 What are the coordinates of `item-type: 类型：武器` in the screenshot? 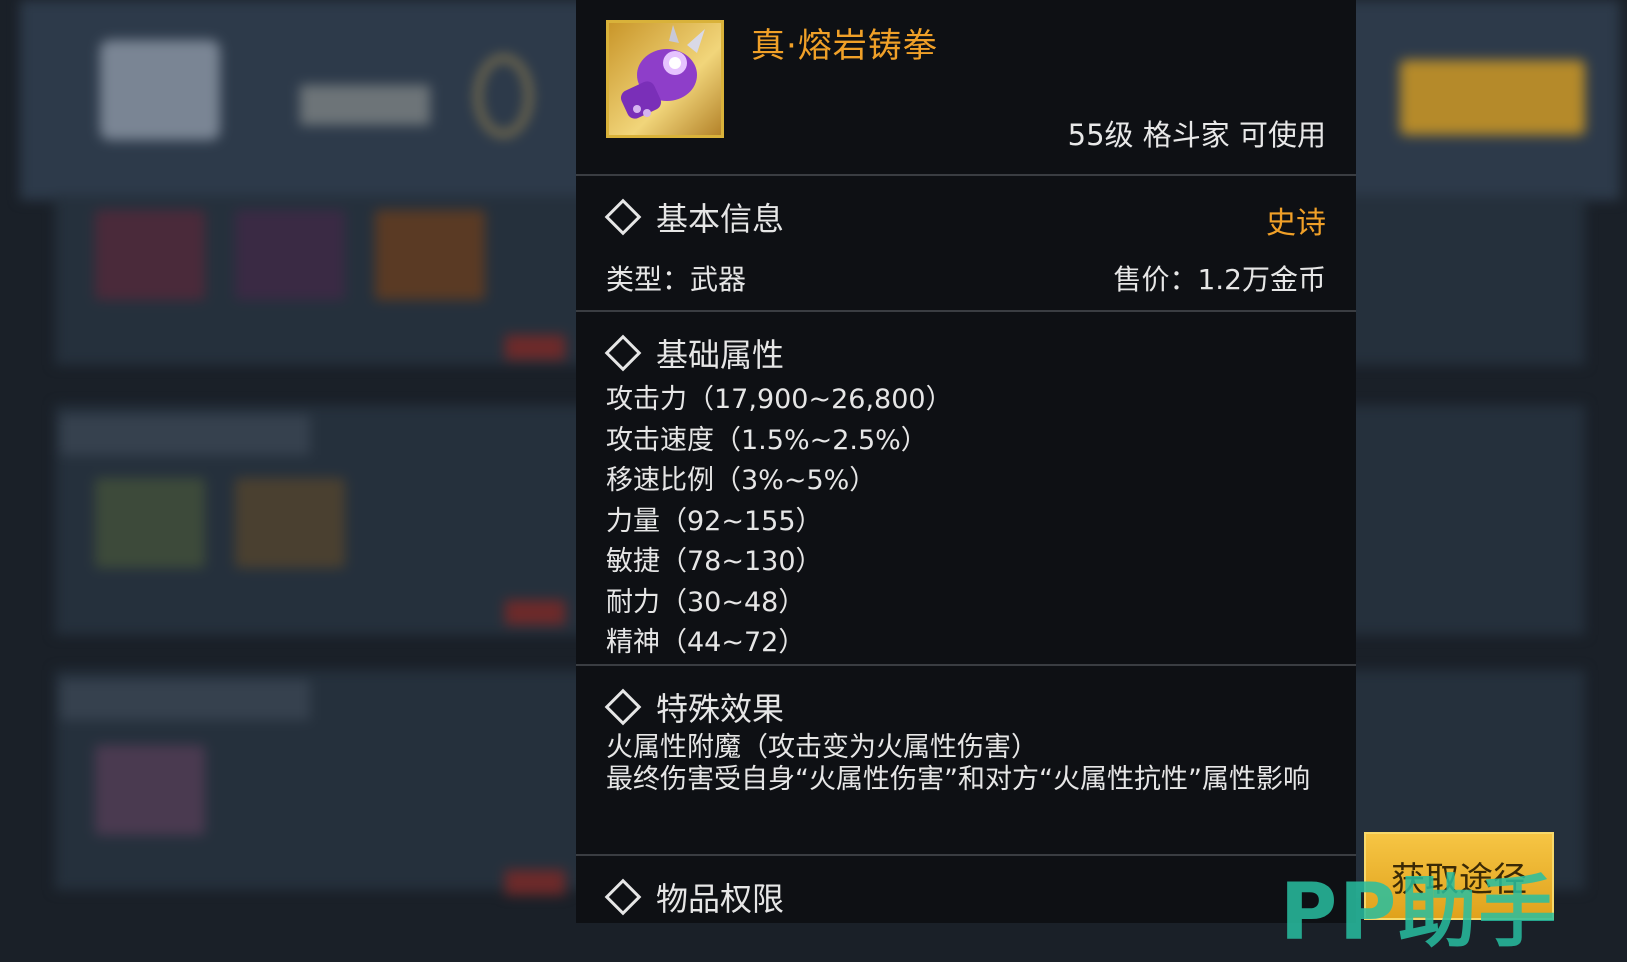 It's located at (676, 279).